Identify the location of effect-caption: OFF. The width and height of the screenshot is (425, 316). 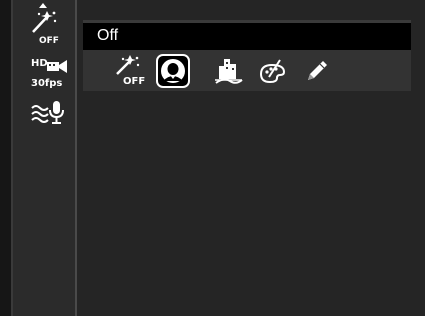
(49, 41).